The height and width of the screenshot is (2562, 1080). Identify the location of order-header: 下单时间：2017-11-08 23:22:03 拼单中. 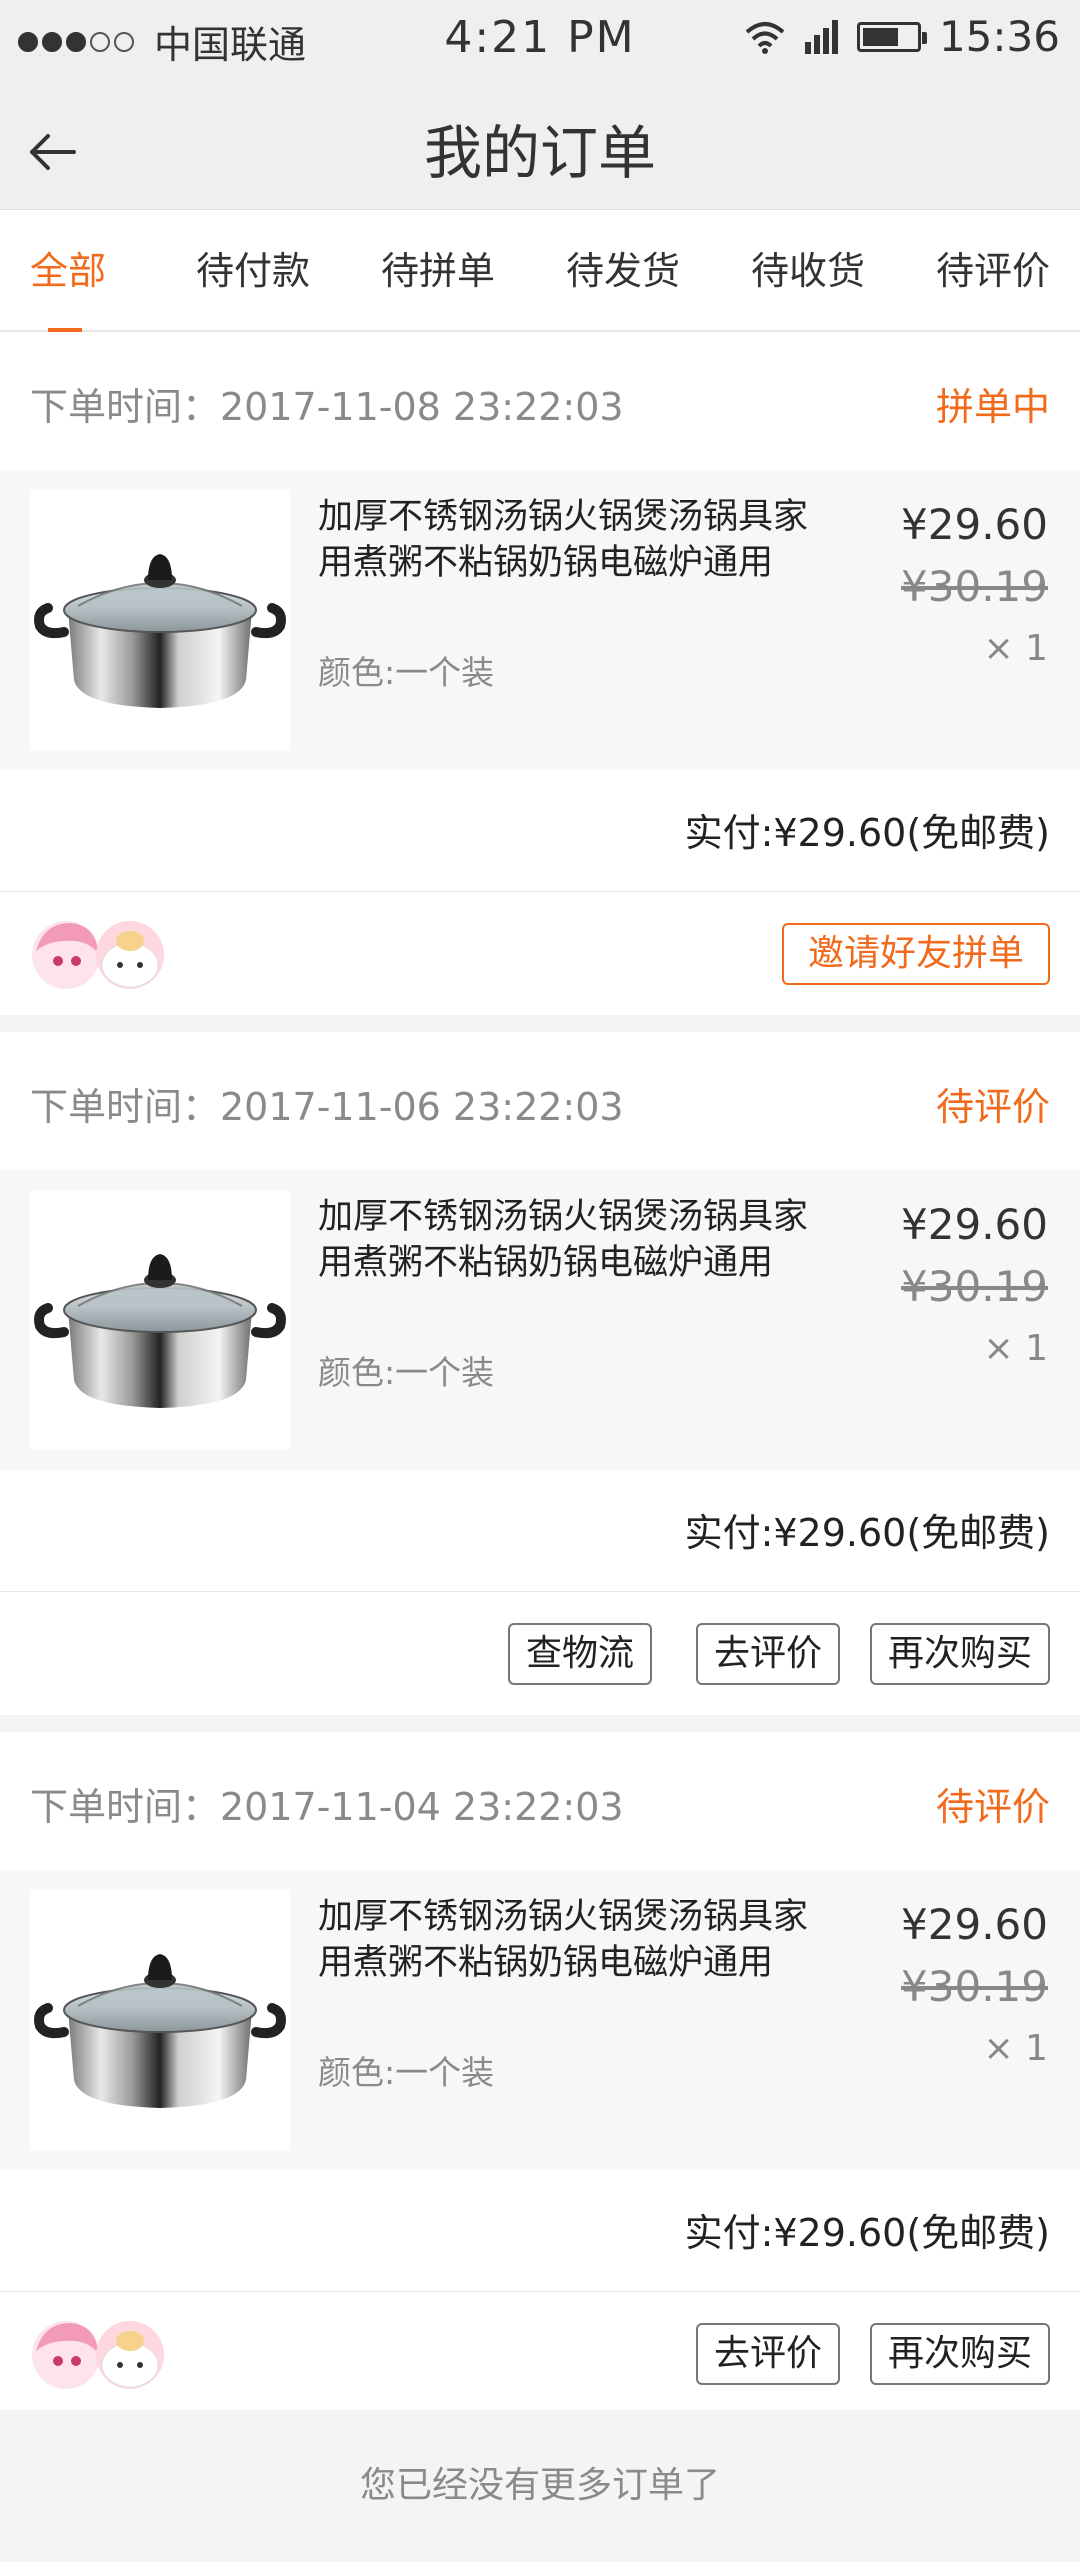
(540, 401).